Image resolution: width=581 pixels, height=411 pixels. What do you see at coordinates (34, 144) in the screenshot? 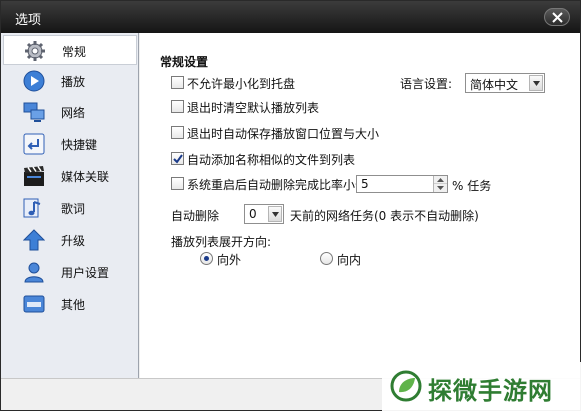
I see `enter-key-icon` at bounding box center [34, 144].